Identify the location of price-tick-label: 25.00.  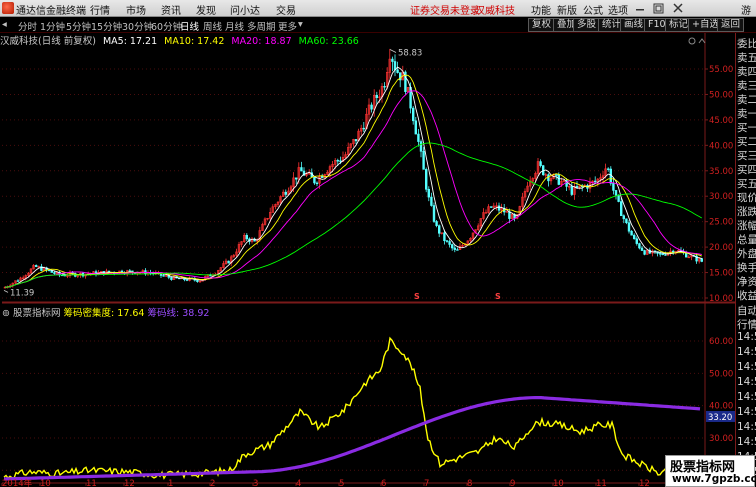
(721, 223).